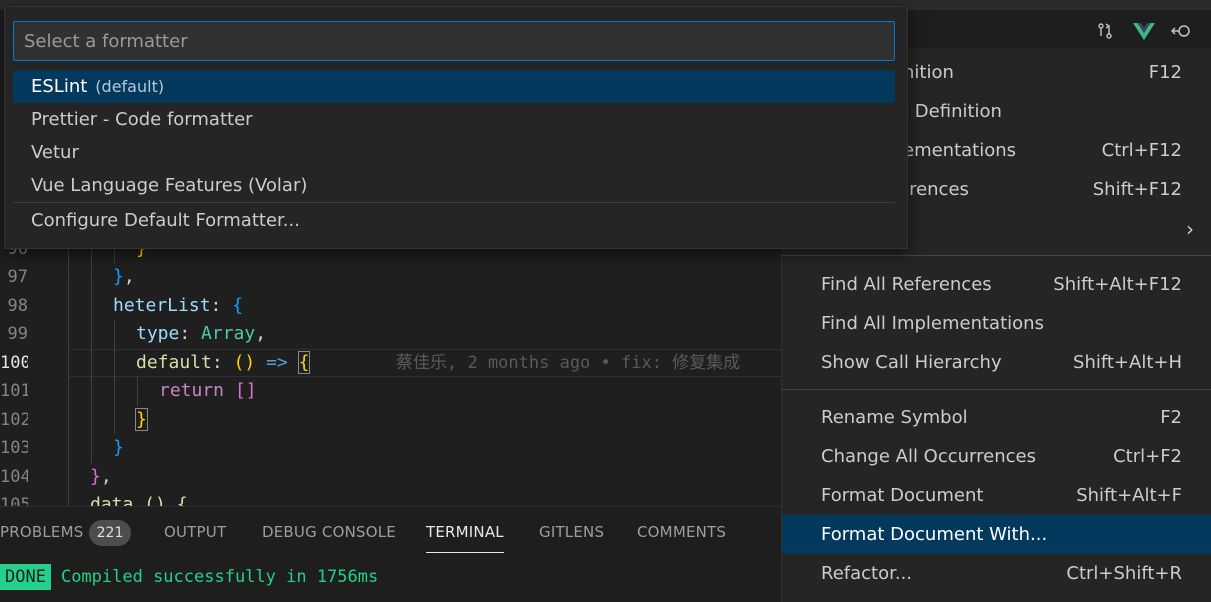 The image size is (1211, 602). I want to click on code-line: return [], so click(208, 390).